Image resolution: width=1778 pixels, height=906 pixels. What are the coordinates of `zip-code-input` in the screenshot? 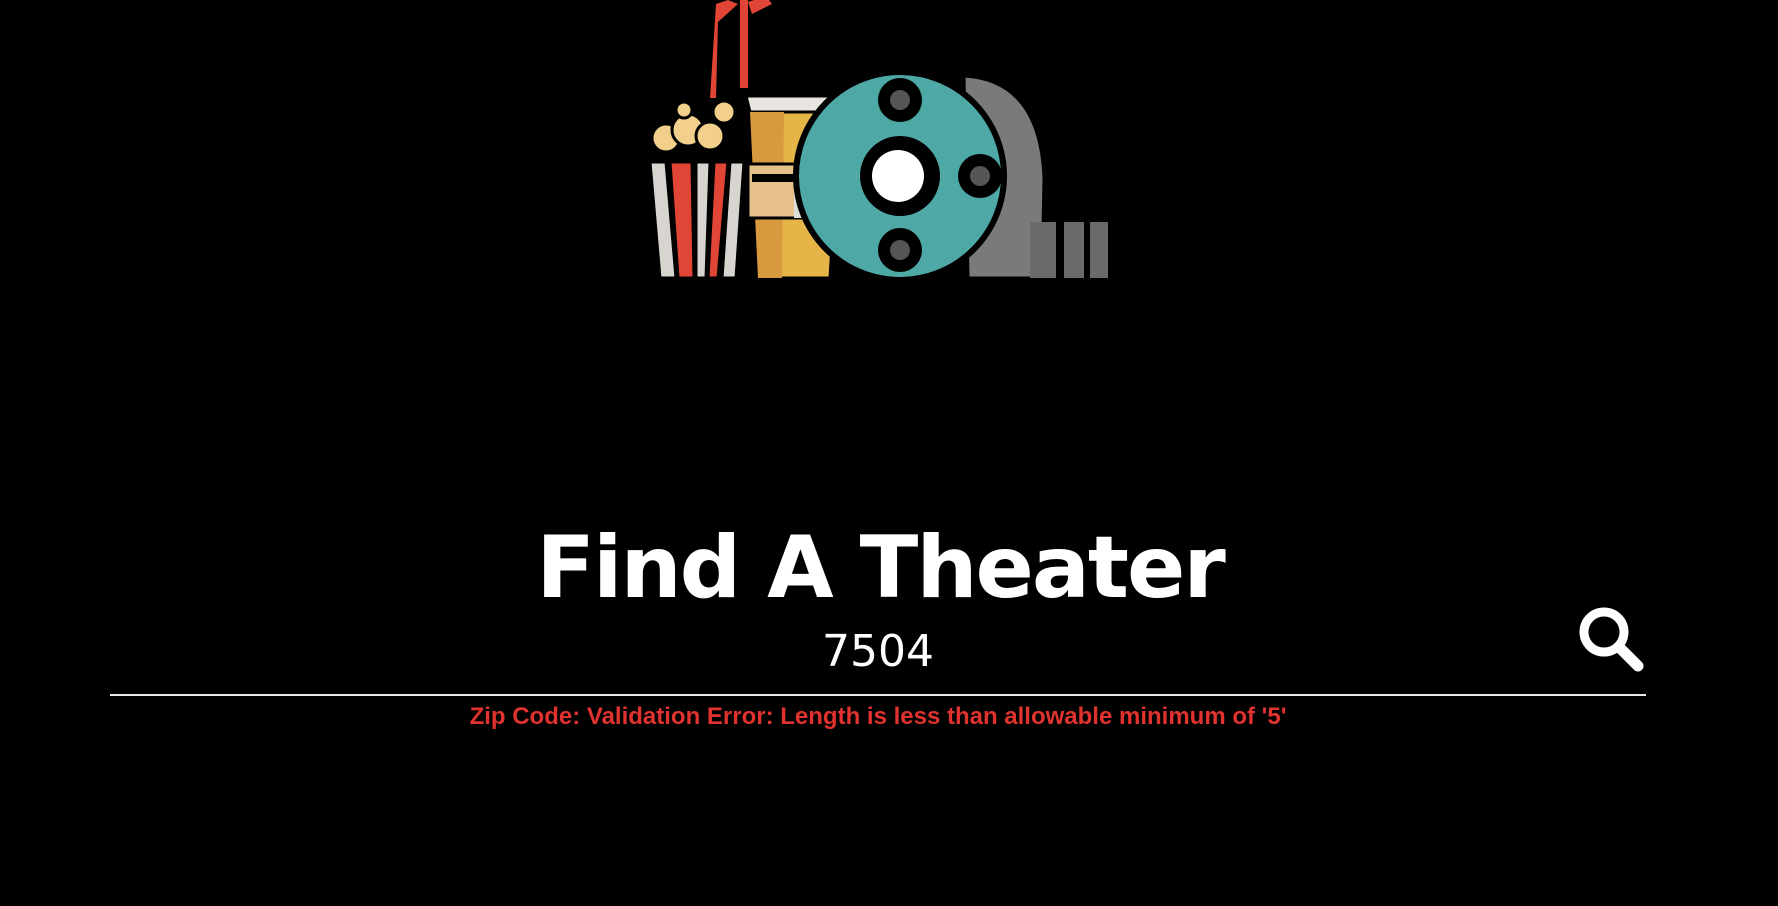 It's located at (878, 646).